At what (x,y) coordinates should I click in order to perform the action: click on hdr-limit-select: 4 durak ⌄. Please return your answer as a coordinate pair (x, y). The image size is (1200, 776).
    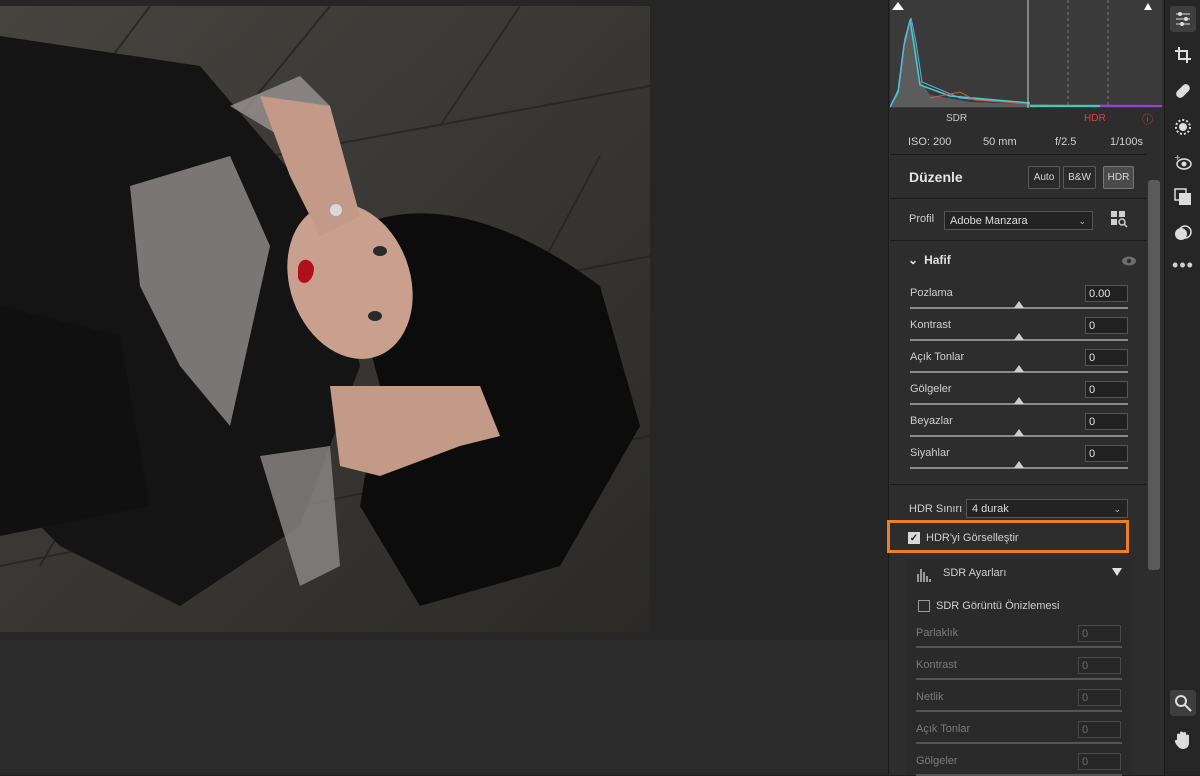
    Looking at the image, I should click on (1047, 508).